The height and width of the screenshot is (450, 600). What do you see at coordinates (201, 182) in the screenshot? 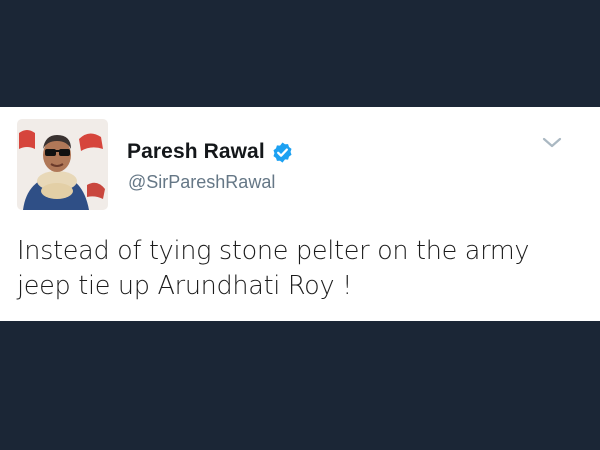
I see `user-handle: @SirPareshRawal` at bounding box center [201, 182].